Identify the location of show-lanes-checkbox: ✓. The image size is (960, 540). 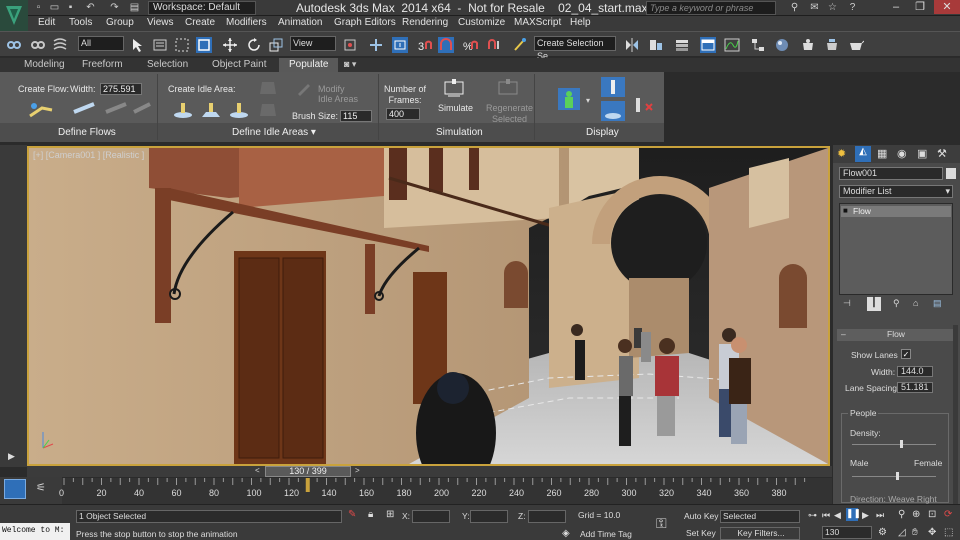
(906, 354).